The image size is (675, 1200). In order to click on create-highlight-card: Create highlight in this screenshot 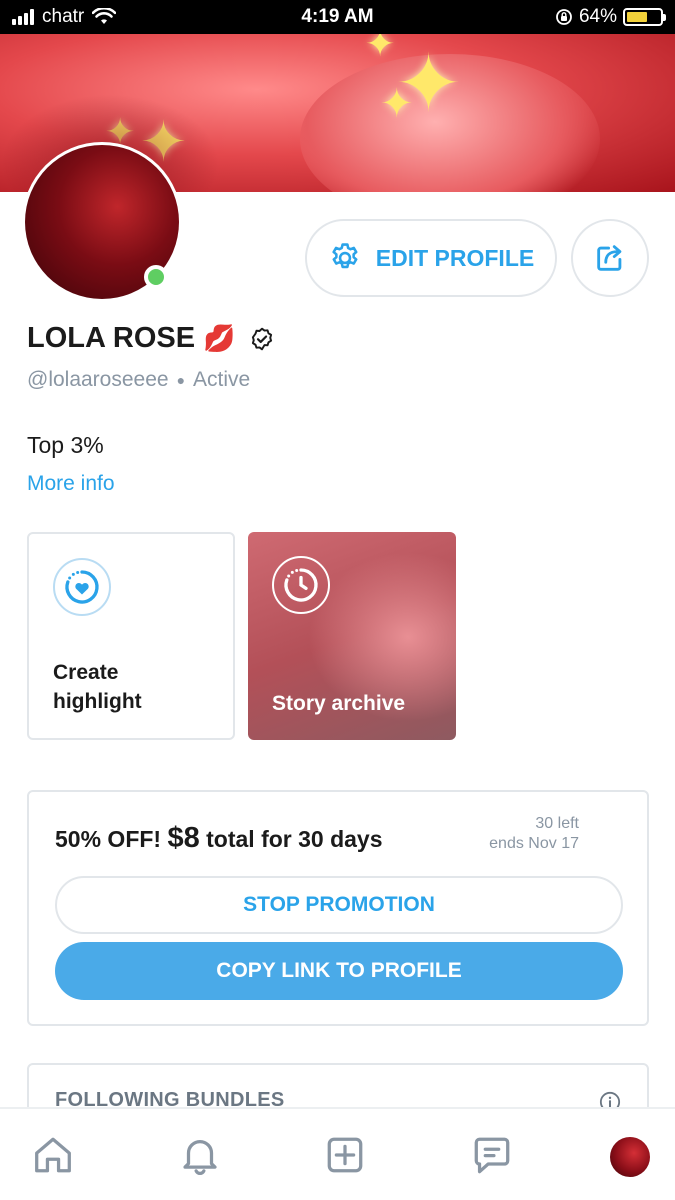, I will do `click(131, 636)`.